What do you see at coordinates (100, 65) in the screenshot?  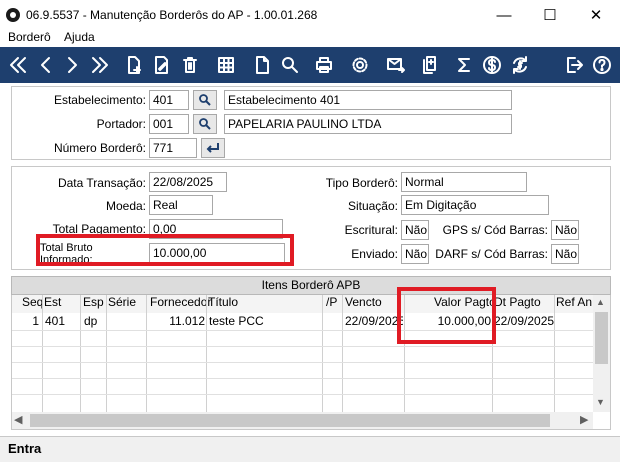 I see `last-record-icon` at bounding box center [100, 65].